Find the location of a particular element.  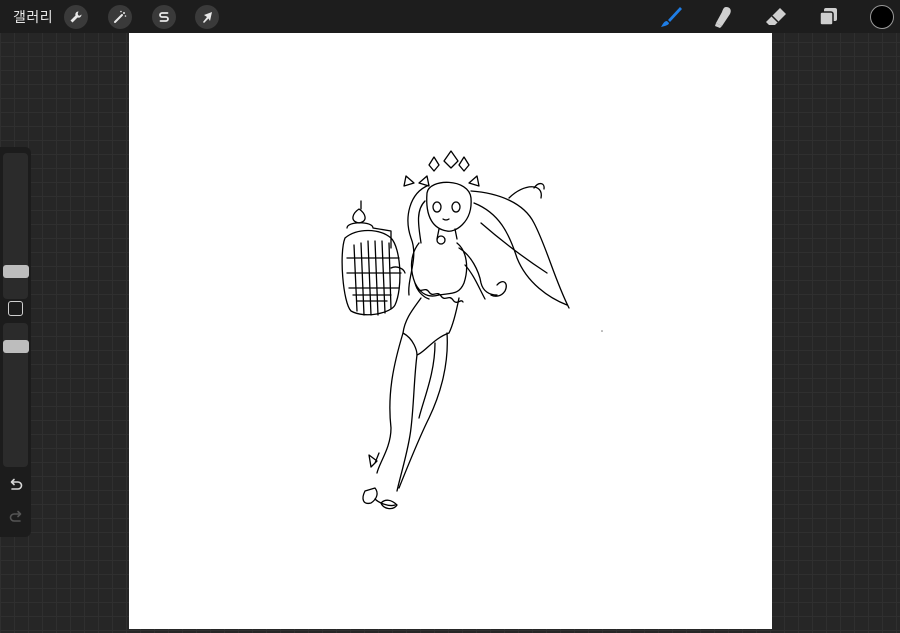

color-picker-button is located at coordinates (882, 17).